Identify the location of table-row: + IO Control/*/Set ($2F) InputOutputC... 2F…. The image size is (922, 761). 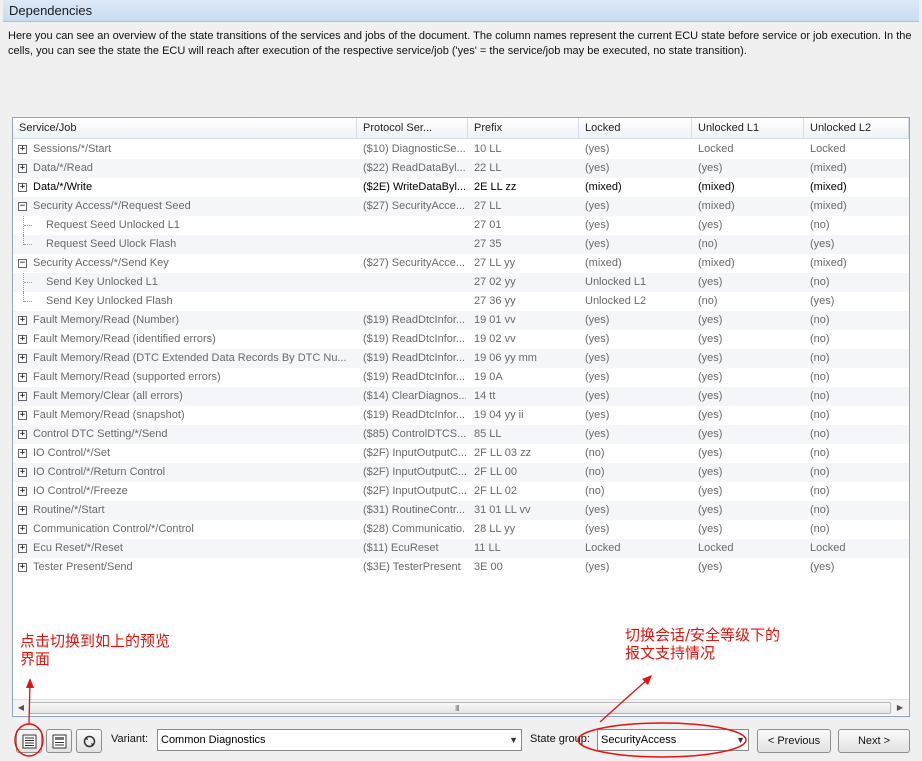
(461, 453).